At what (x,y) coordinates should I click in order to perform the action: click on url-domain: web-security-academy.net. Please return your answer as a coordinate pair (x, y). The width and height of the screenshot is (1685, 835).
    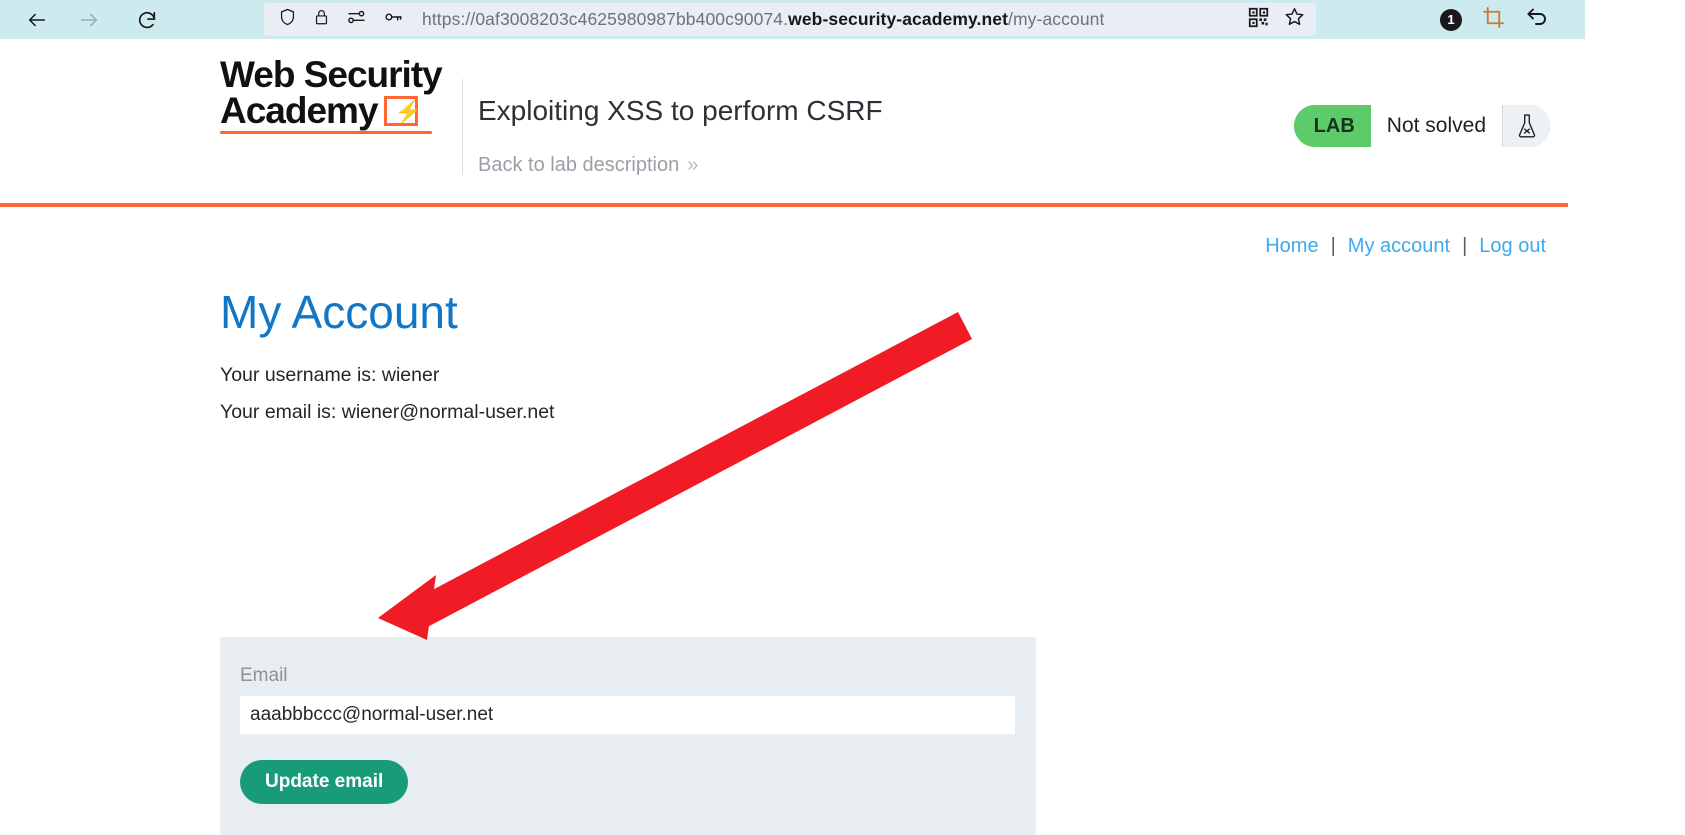
    Looking at the image, I should click on (898, 19).